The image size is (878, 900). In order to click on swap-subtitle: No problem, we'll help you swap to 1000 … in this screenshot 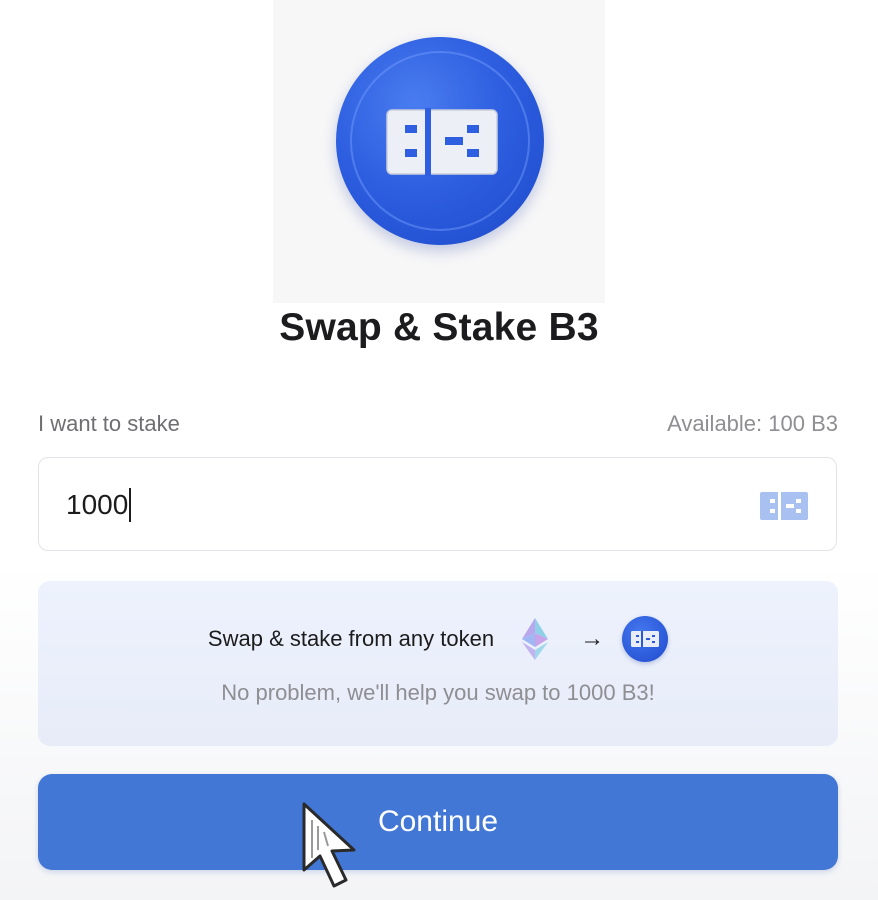, I will do `click(438, 692)`.